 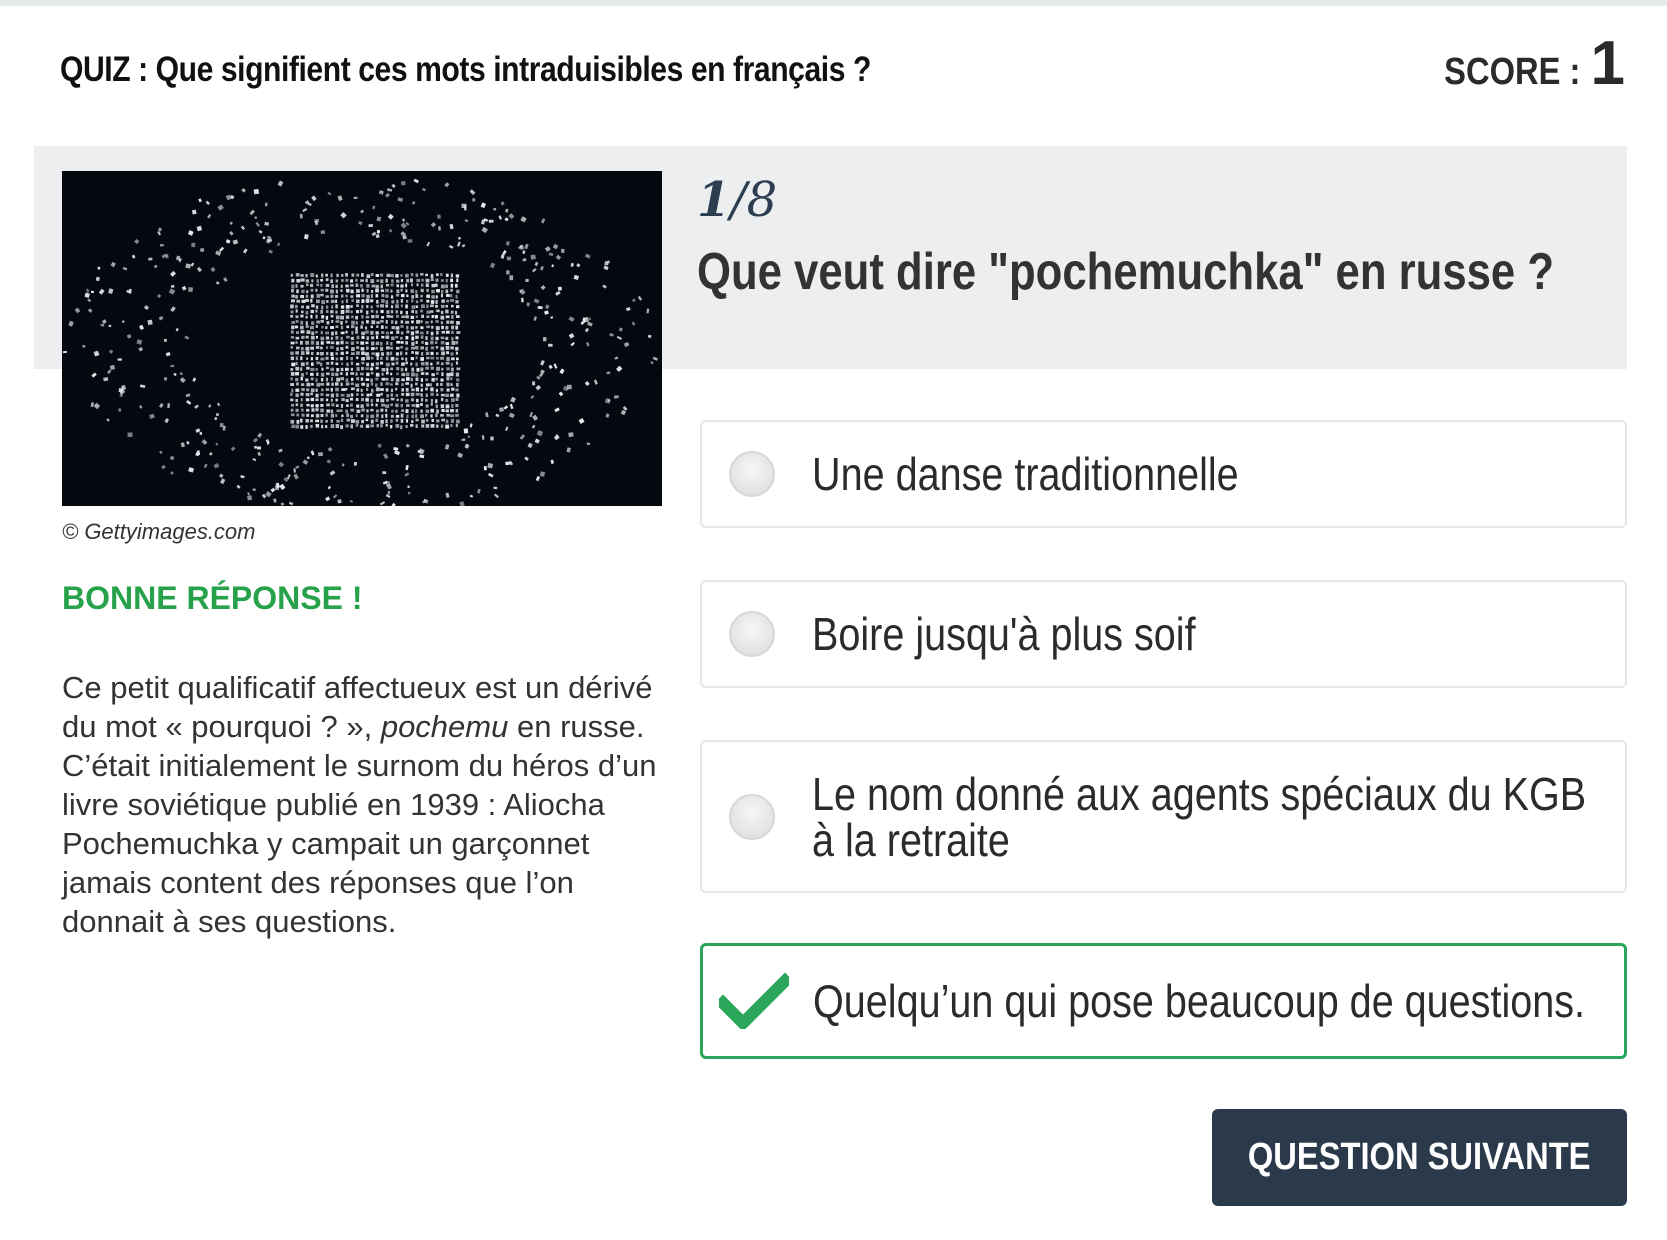 I want to click on question-counter: 1/8, so click(x=737, y=200).